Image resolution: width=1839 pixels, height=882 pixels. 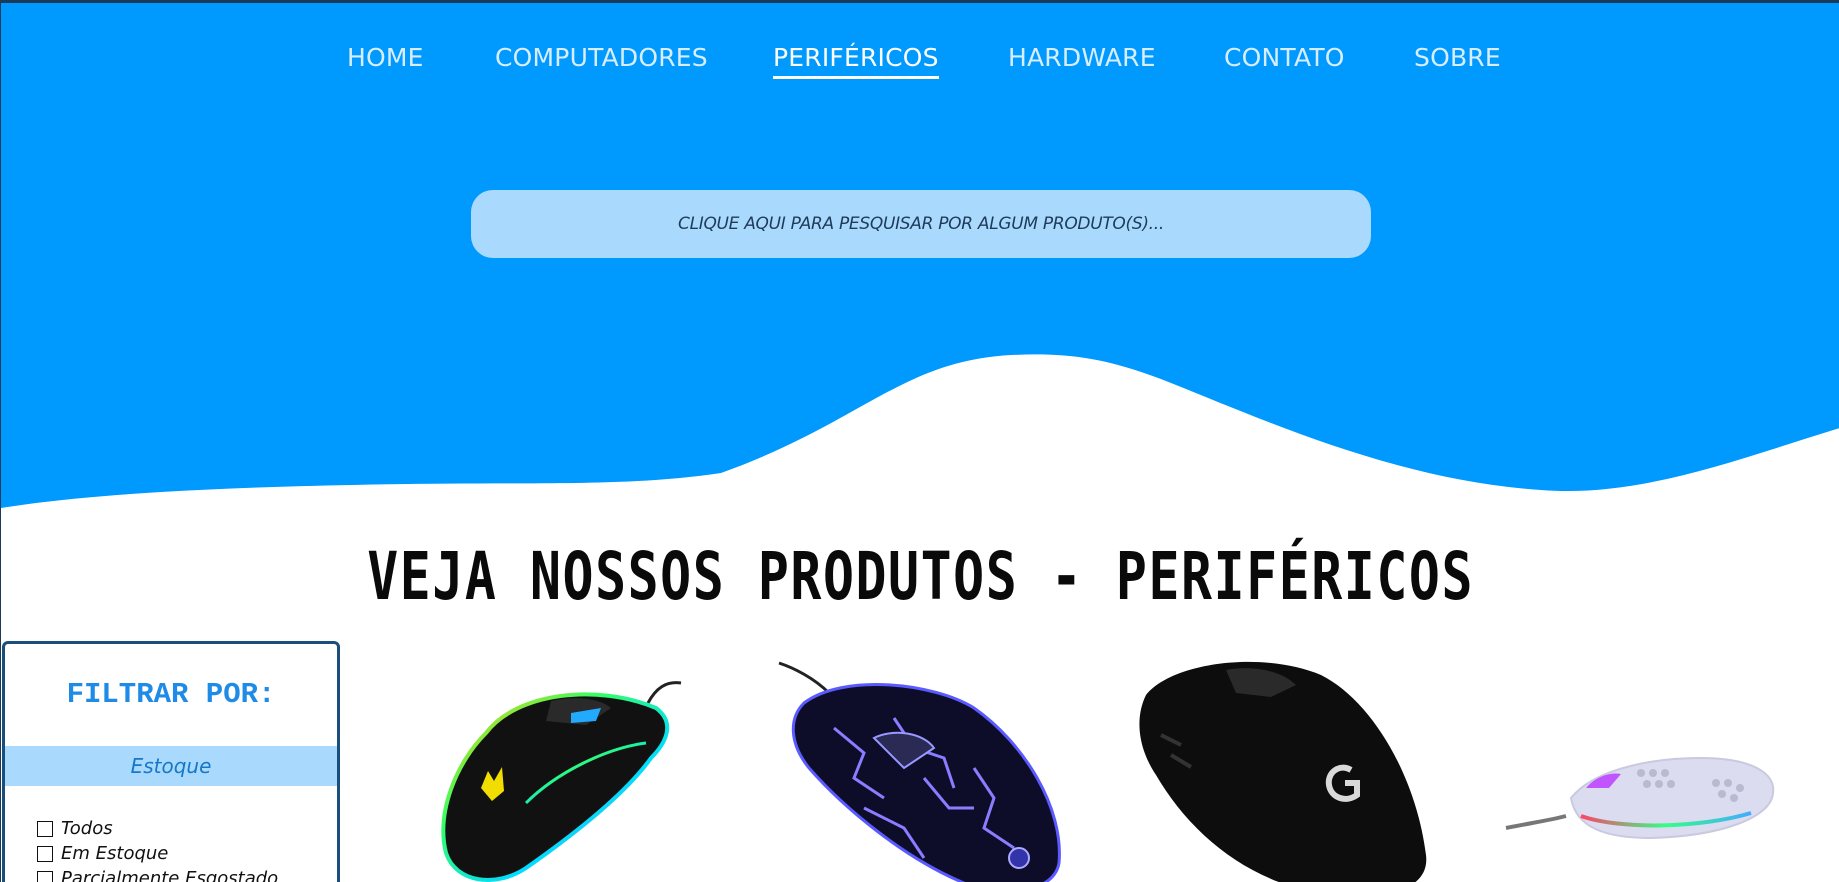 I want to click on nav-item-contato: CONTATO, so click(x=1284, y=57).